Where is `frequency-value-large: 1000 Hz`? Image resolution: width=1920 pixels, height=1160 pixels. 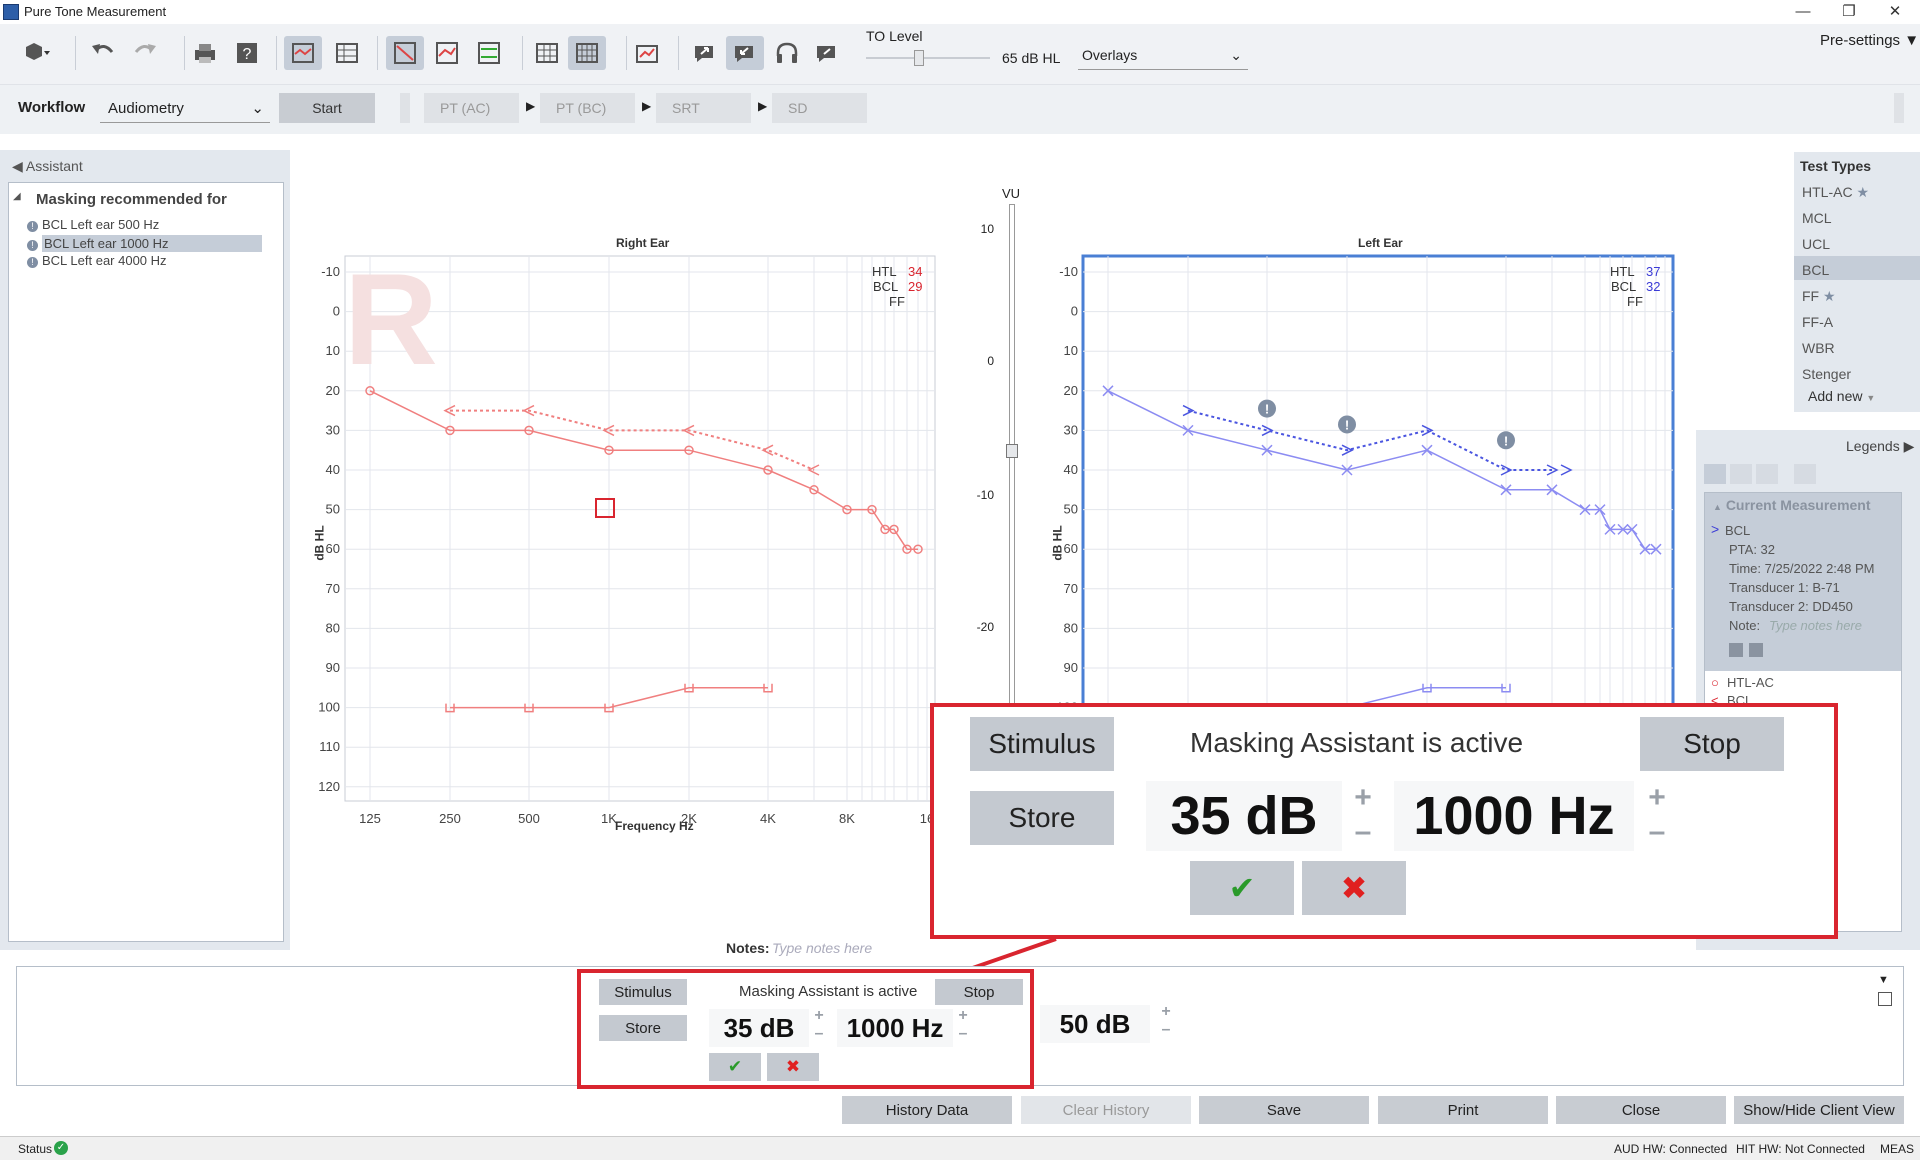
frequency-value-large: 1000 Hz is located at coordinates (1514, 816).